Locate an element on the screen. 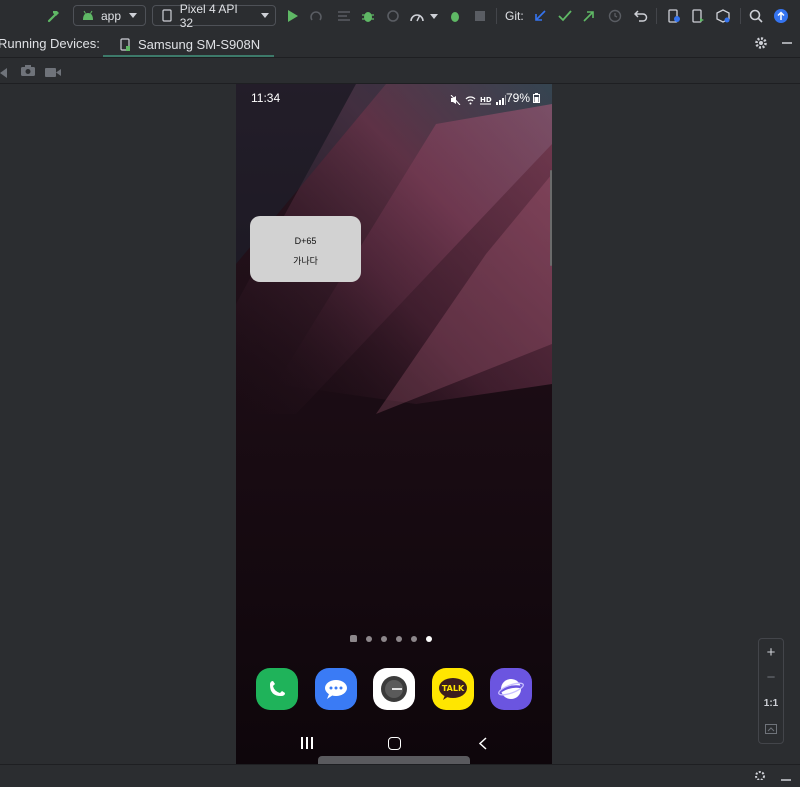 This screenshot has width=800, height=787. git-label: Git: is located at coordinates (514, 16).